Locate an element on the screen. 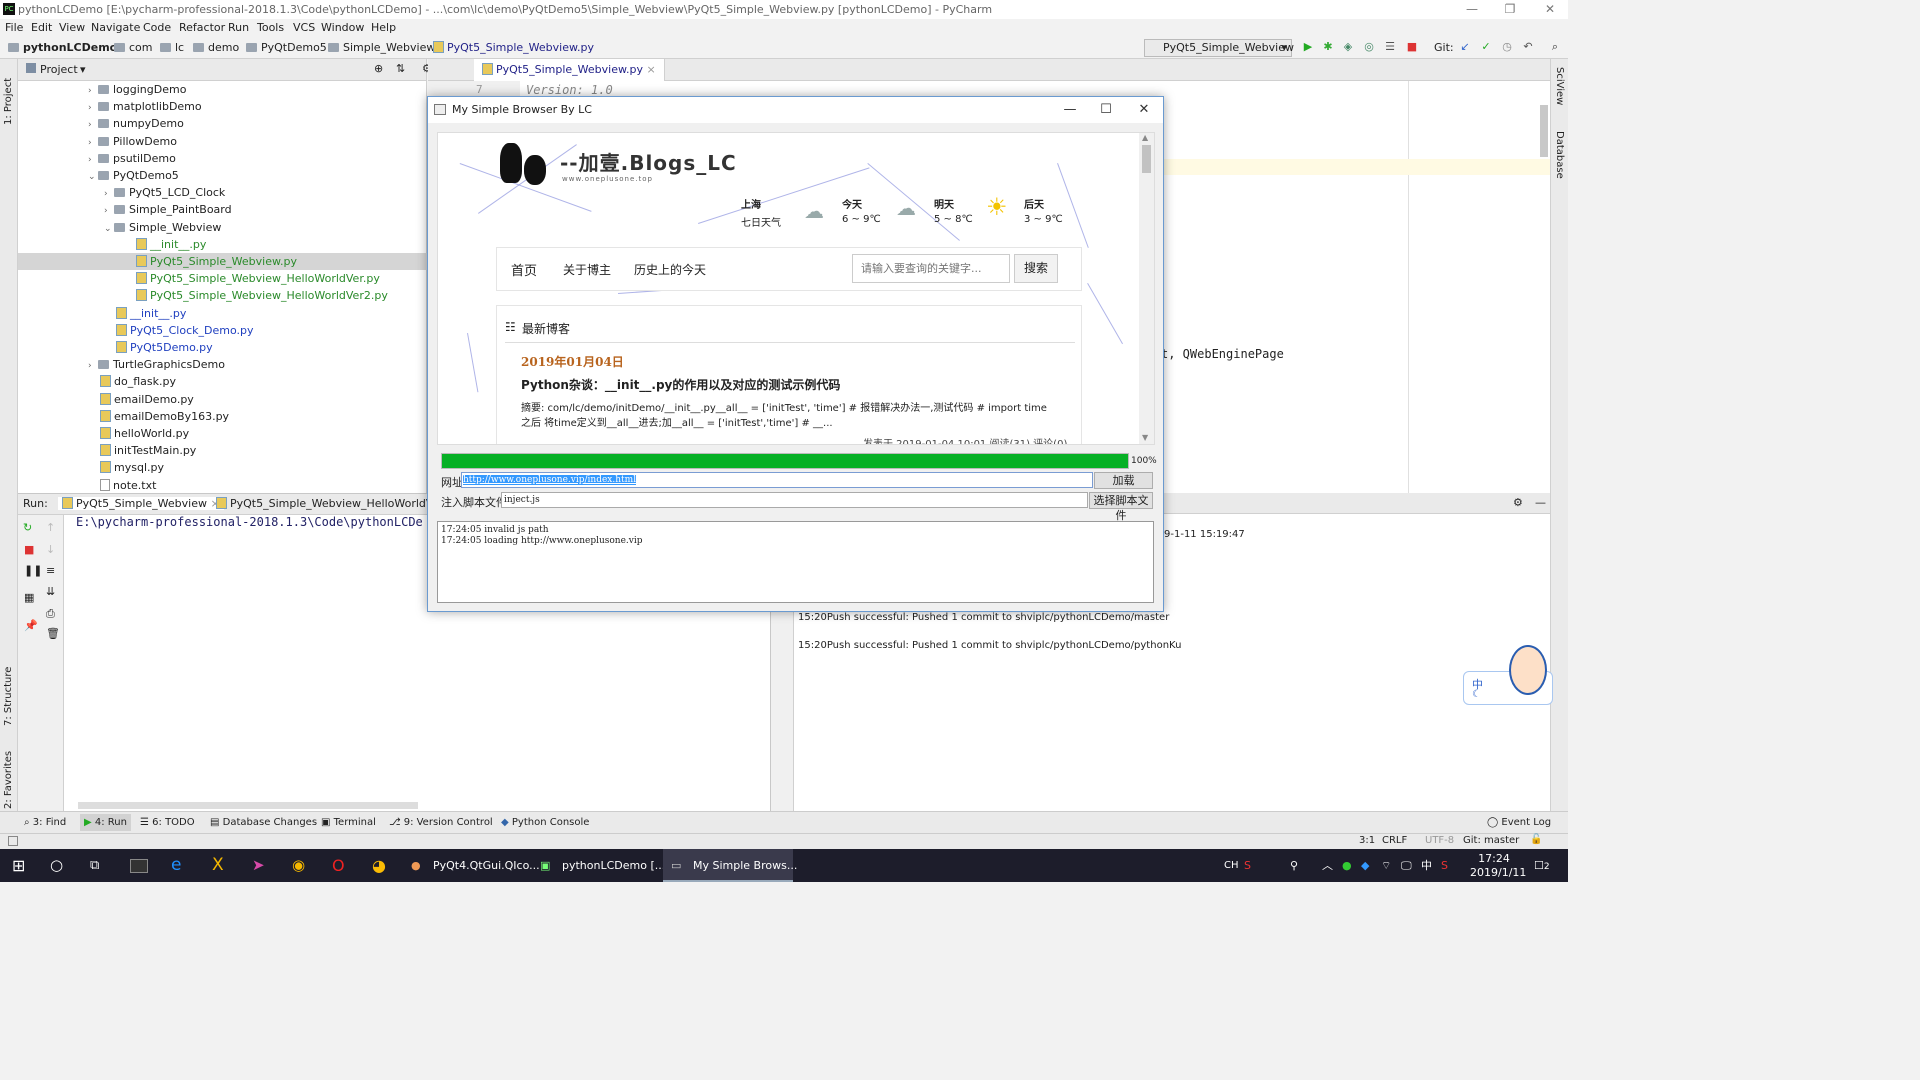 This screenshot has width=1920, height=1080. tree-folder: ⌄ PyQtDemo5 is located at coordinates (222, 175).